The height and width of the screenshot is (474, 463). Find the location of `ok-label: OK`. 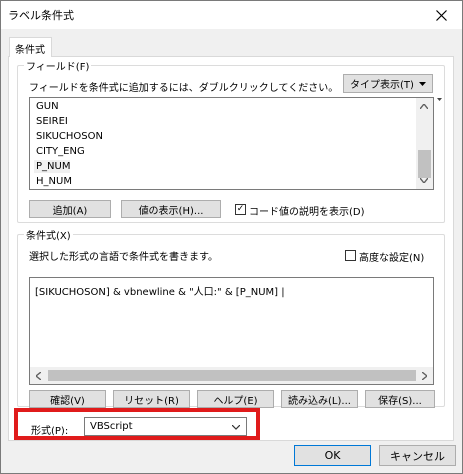

ok-label: OK is located at coordinates (332, 455).